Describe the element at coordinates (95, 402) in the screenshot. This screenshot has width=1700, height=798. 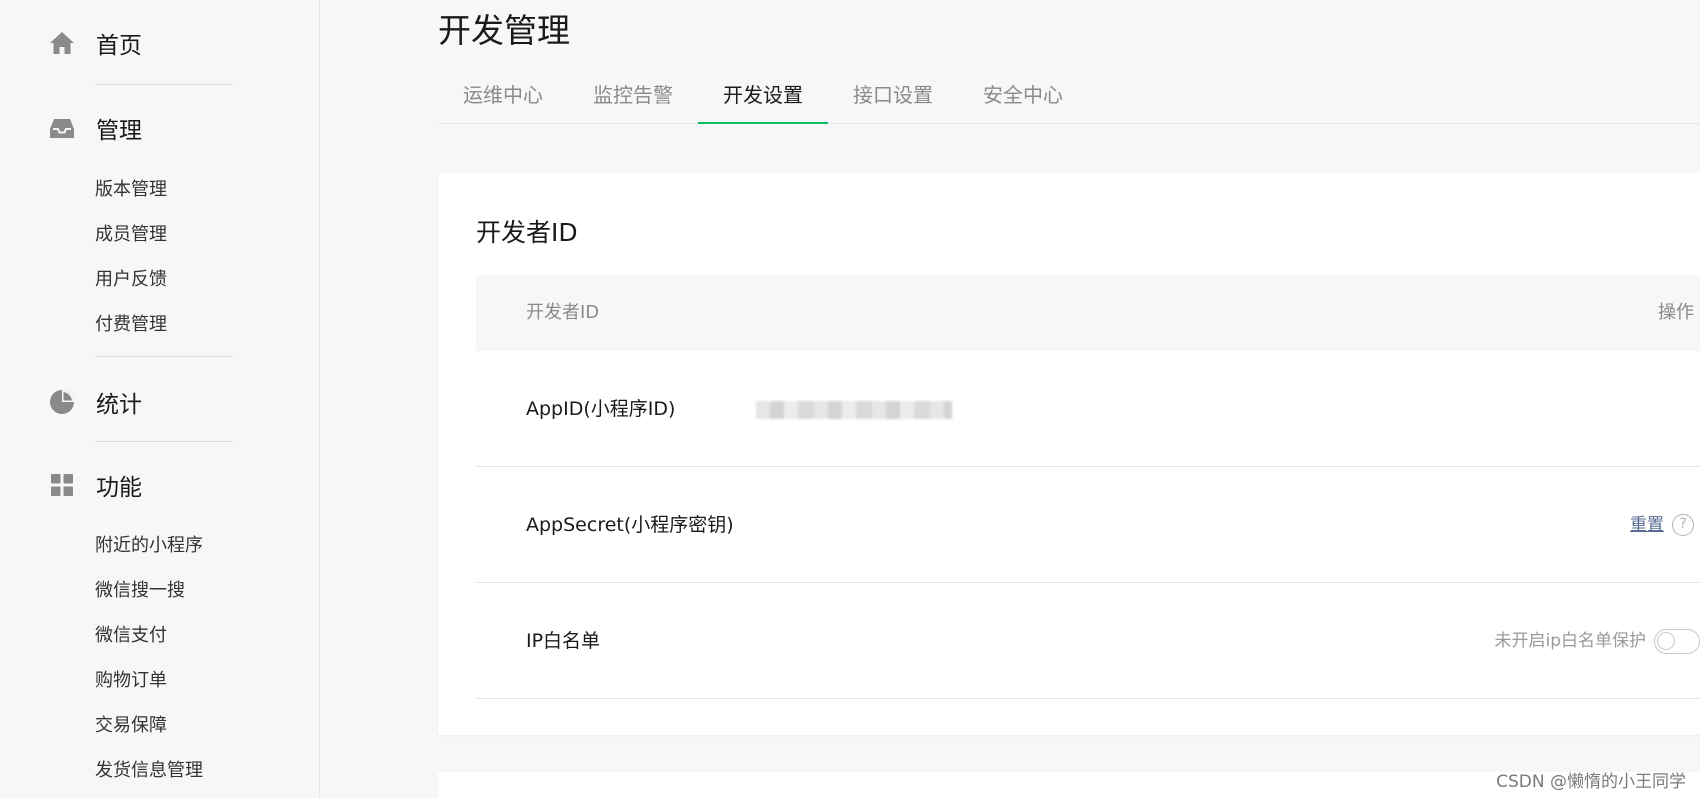
I see `nav-stats: 统计` at that location.